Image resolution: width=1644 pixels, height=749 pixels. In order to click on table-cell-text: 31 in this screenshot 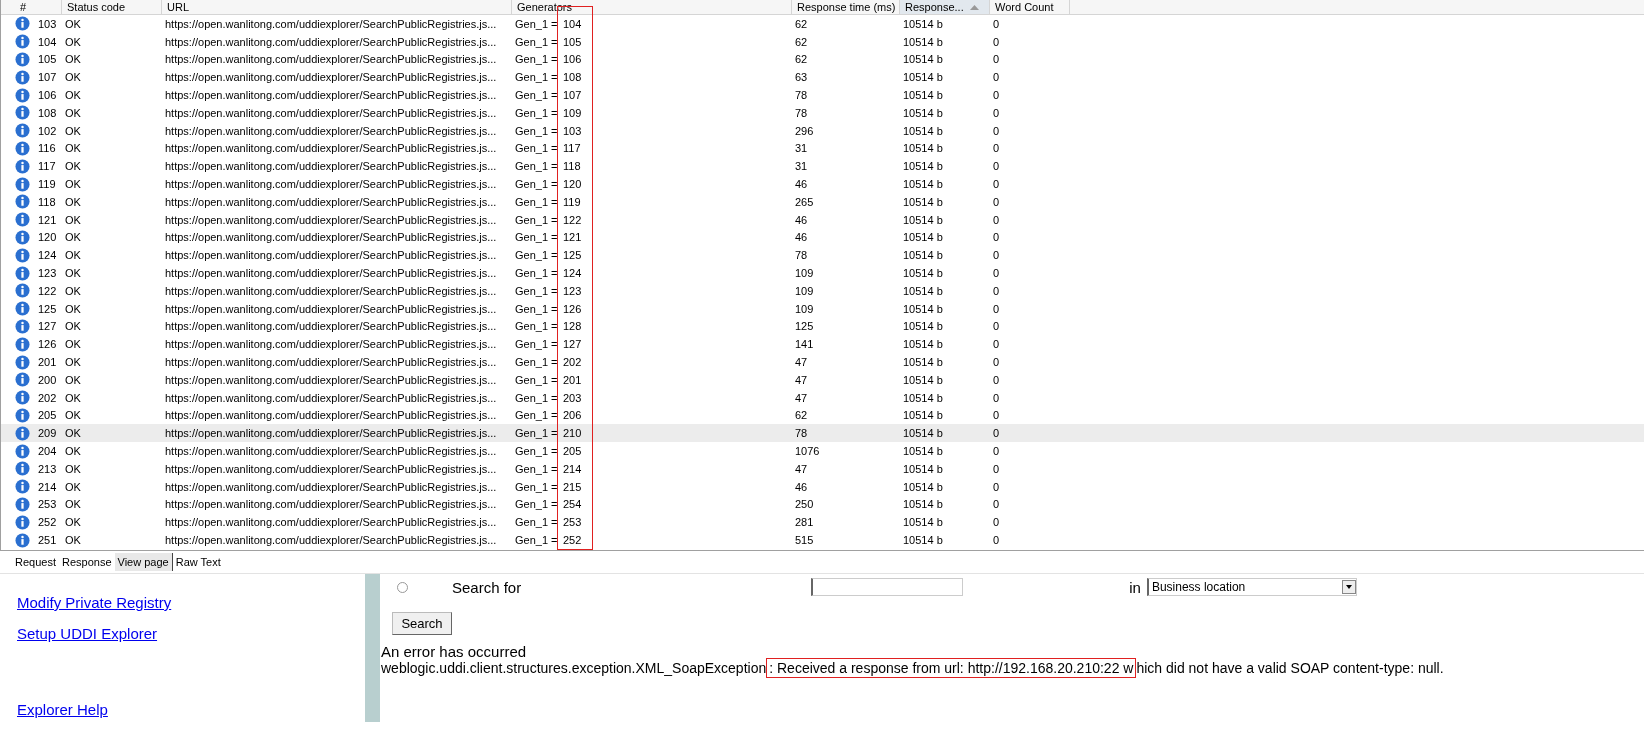, I will do `click(801, 166)`.